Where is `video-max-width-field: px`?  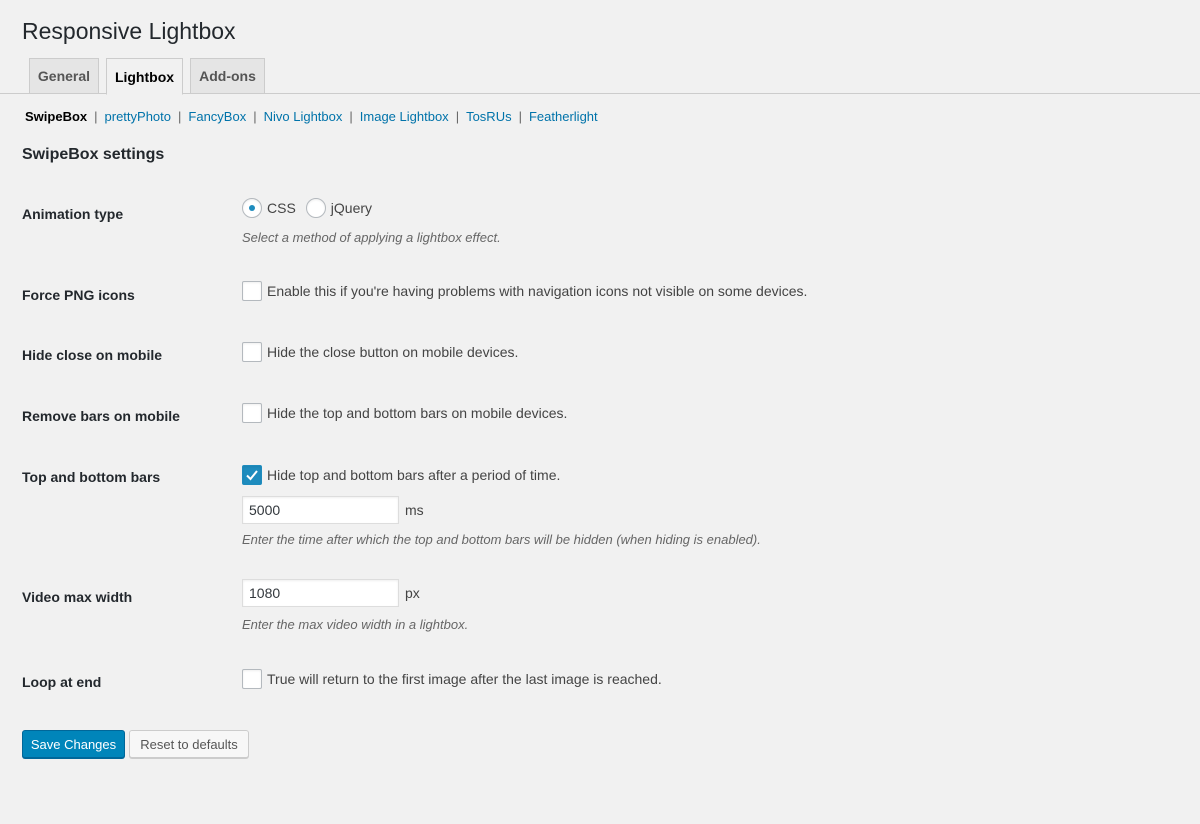
video-max-width-field: px is located at coordinates (331, 593).